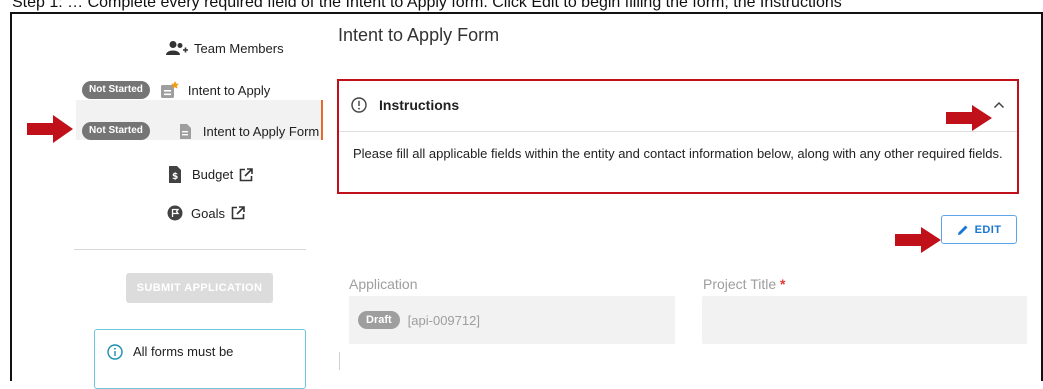 This screenshot has height=389, width=1043. Describe the element at coordinates (678, 131) in the screenshot. I see `instructions-divider` at that location.